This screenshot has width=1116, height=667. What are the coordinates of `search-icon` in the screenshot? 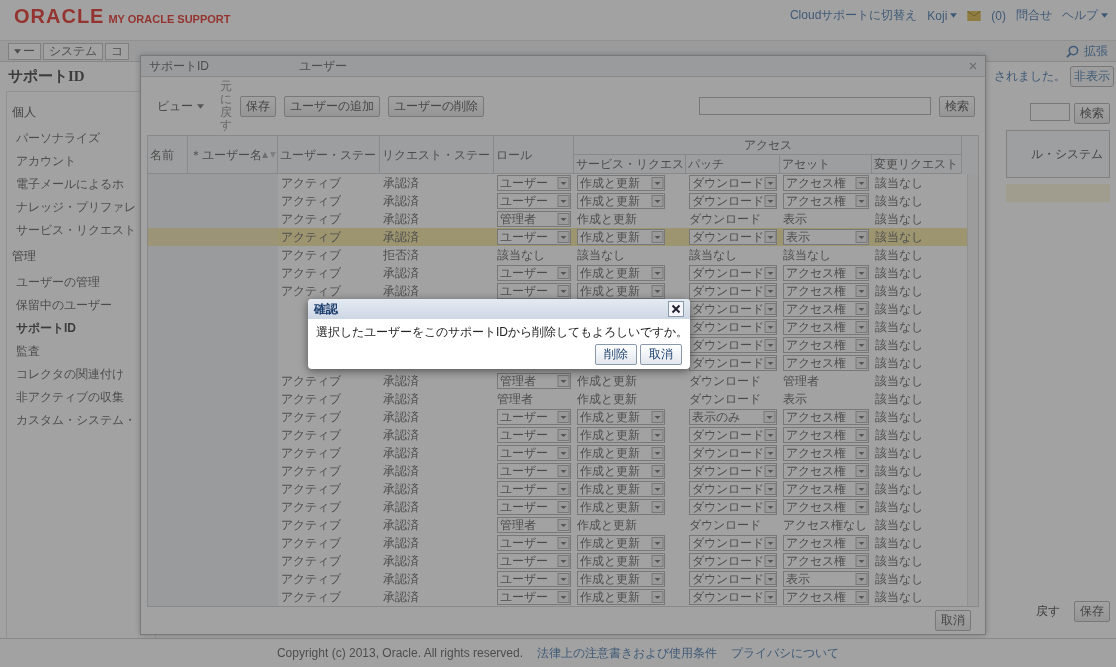 It's located at (1072, 51).